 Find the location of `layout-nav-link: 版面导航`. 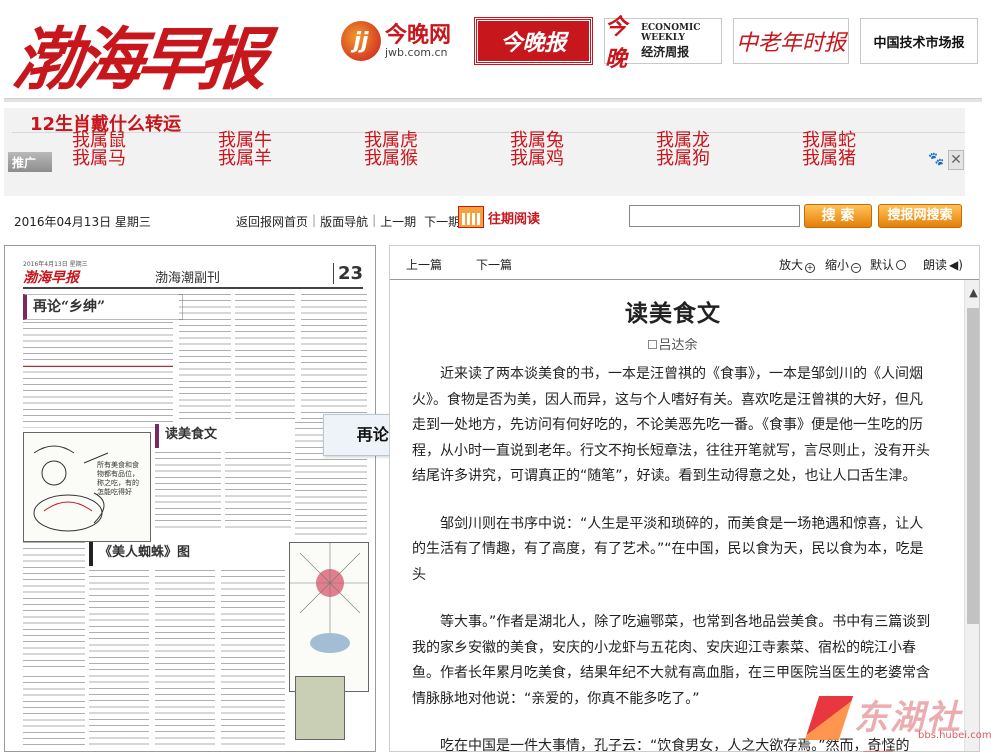

layout-nav-link: 版面导航 is located at coordinates (344, 221).